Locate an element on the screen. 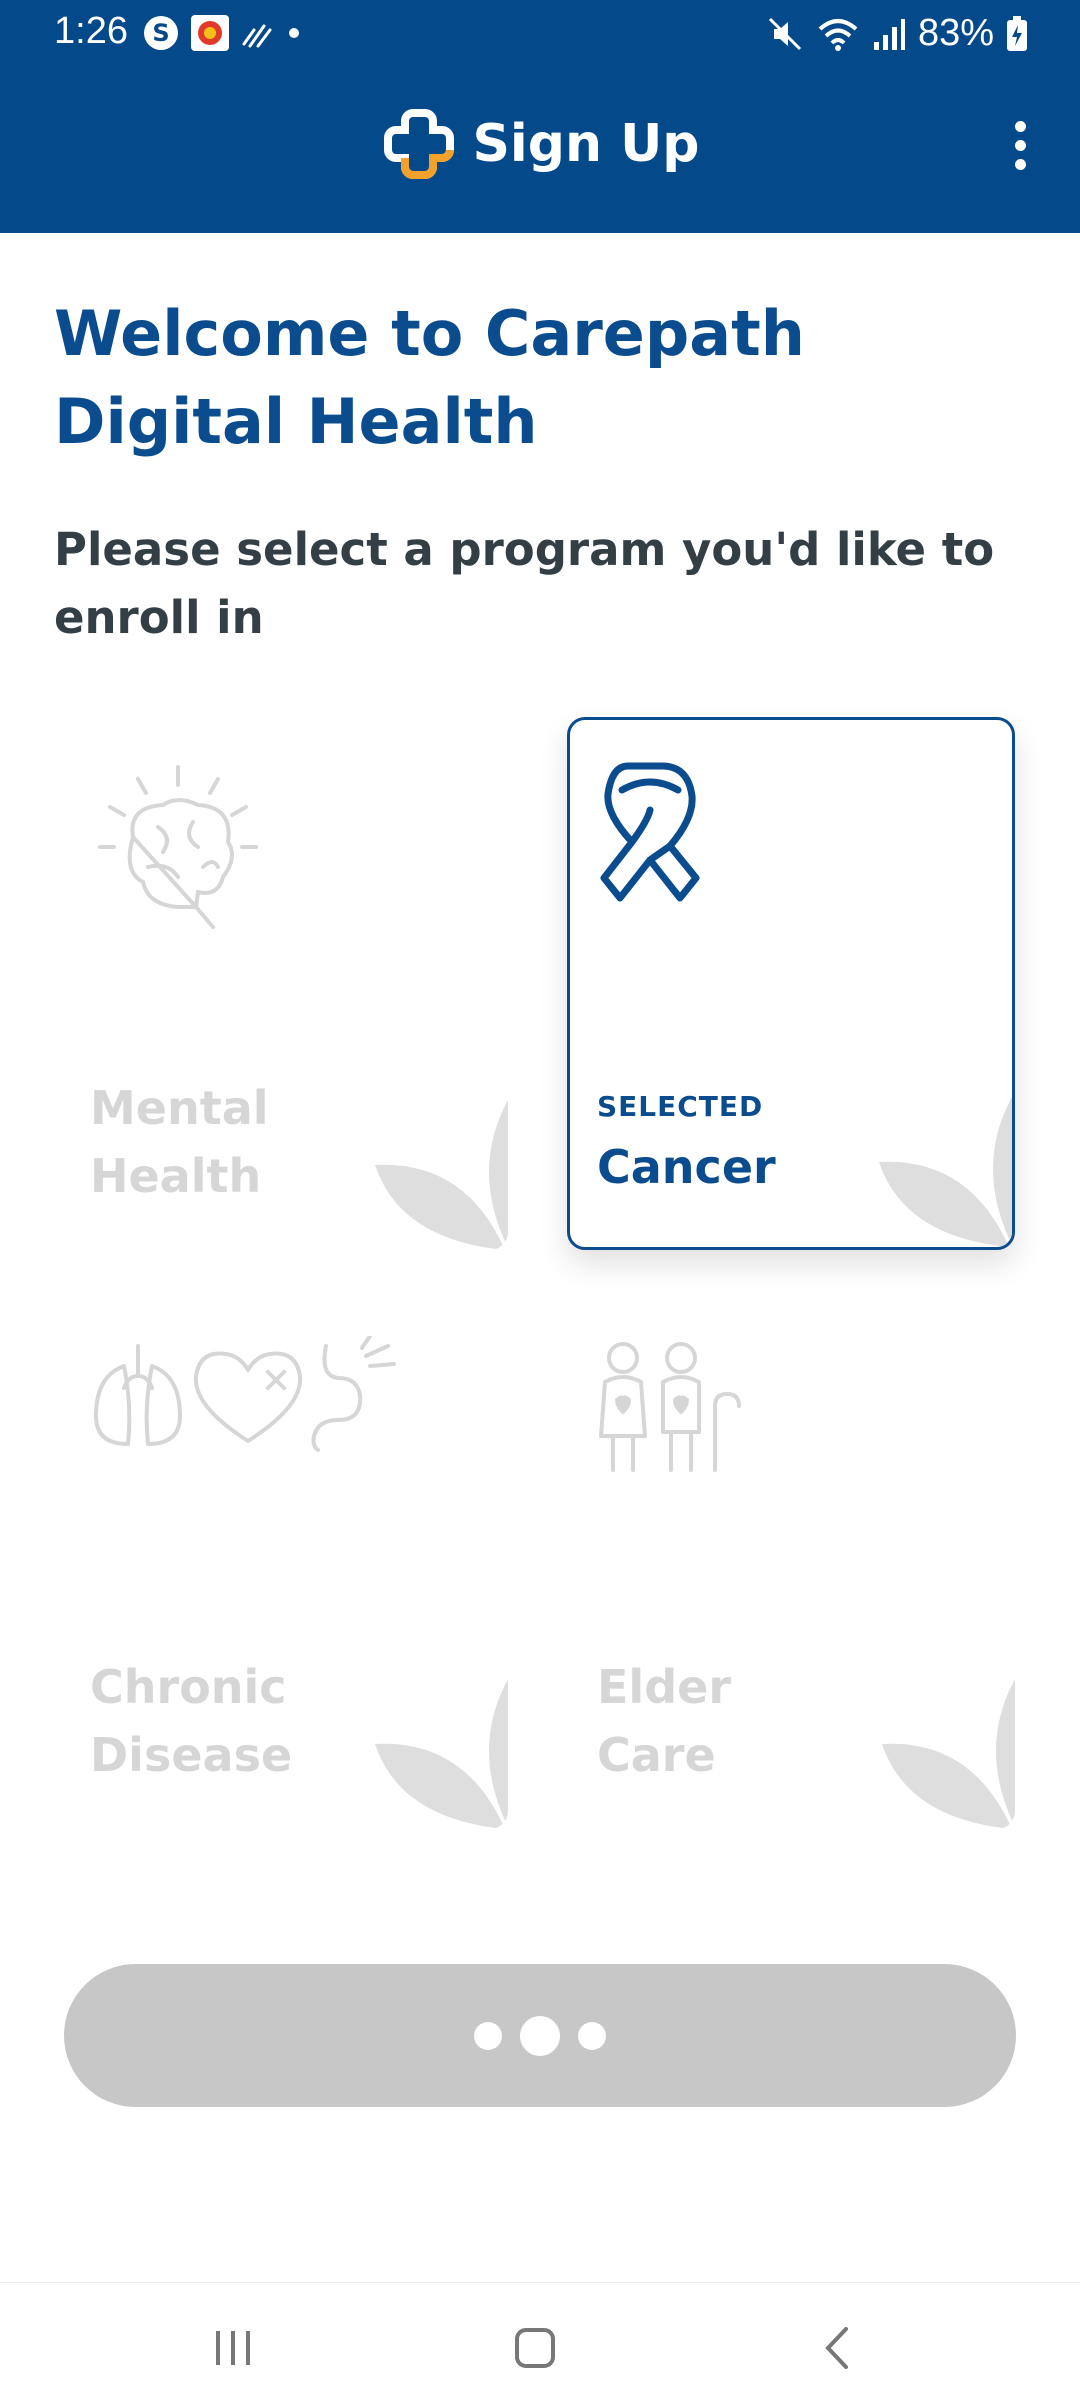 This screenshot has width=1080, height=2408. status-notification-icons: S is located at coordinates (223, 33).